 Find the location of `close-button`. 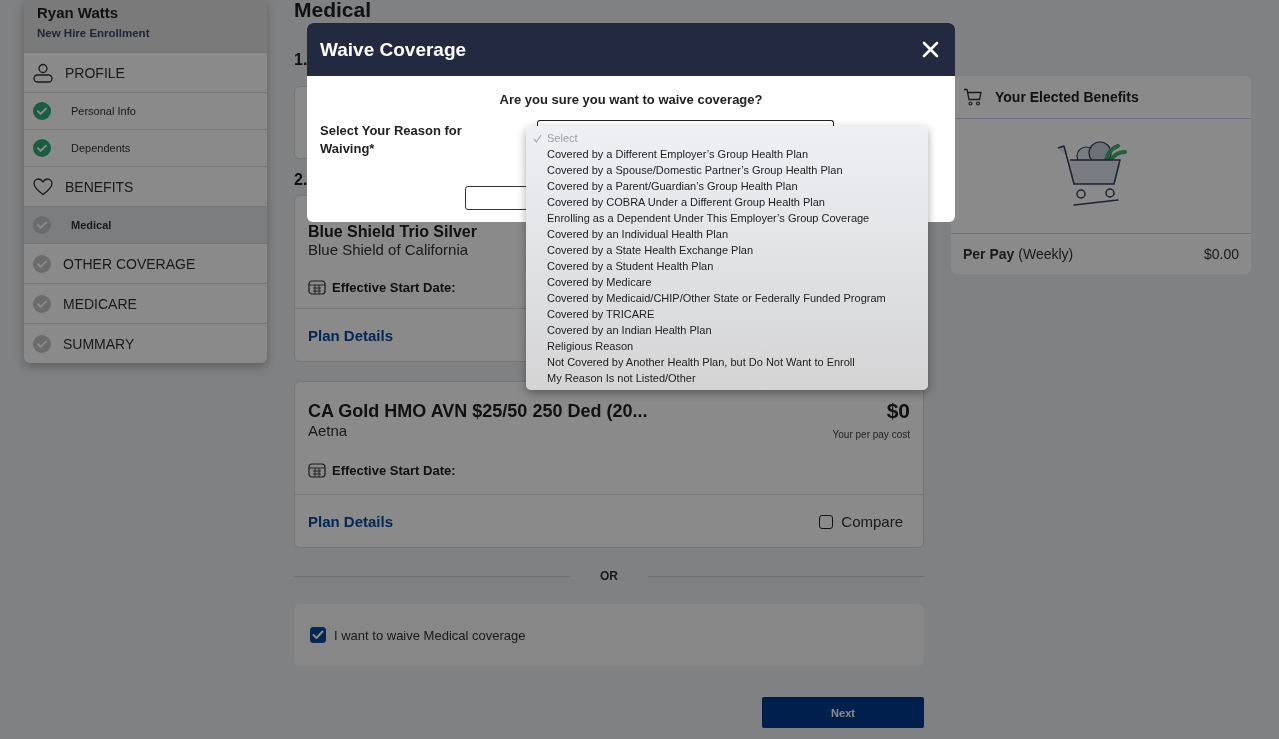

close-button is located at coordinates (930, 49).